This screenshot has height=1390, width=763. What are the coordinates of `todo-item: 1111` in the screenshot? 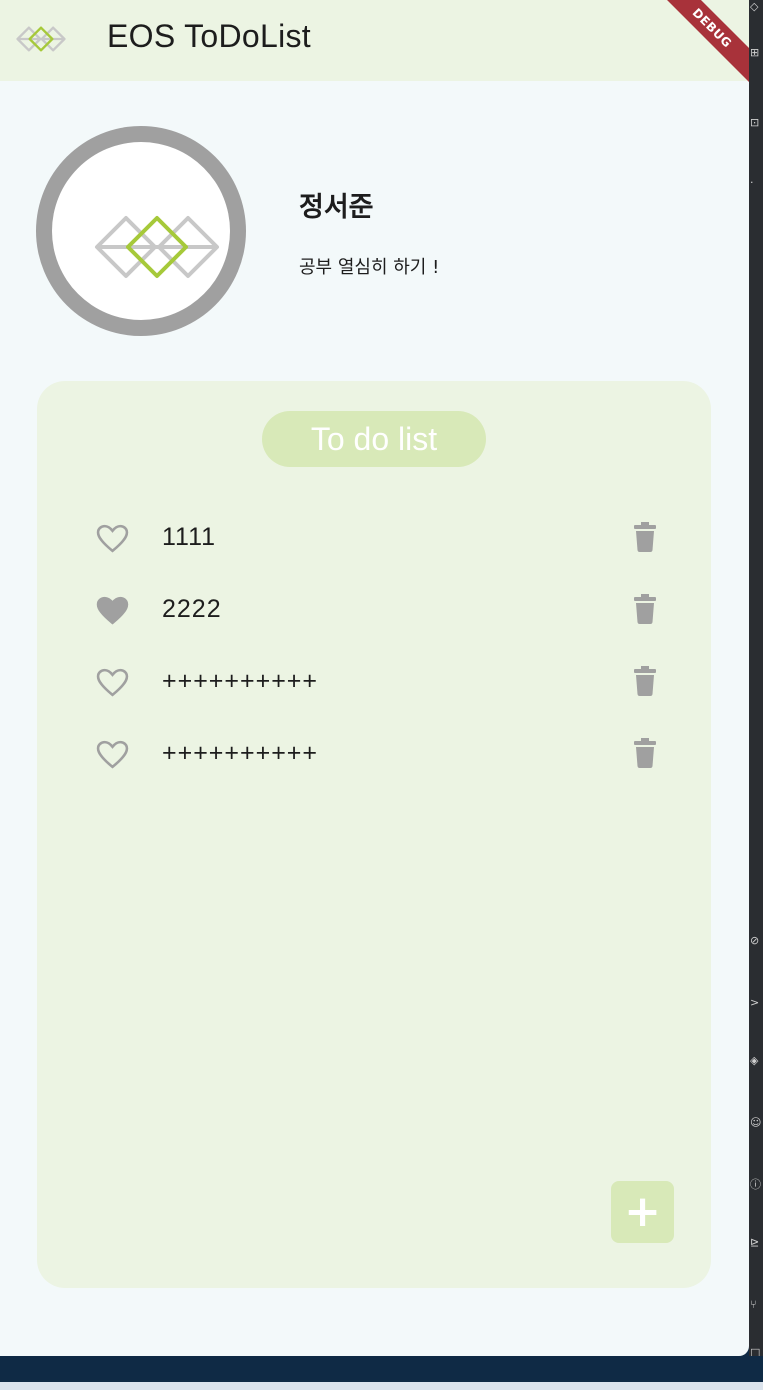 It's located at (374, 538).